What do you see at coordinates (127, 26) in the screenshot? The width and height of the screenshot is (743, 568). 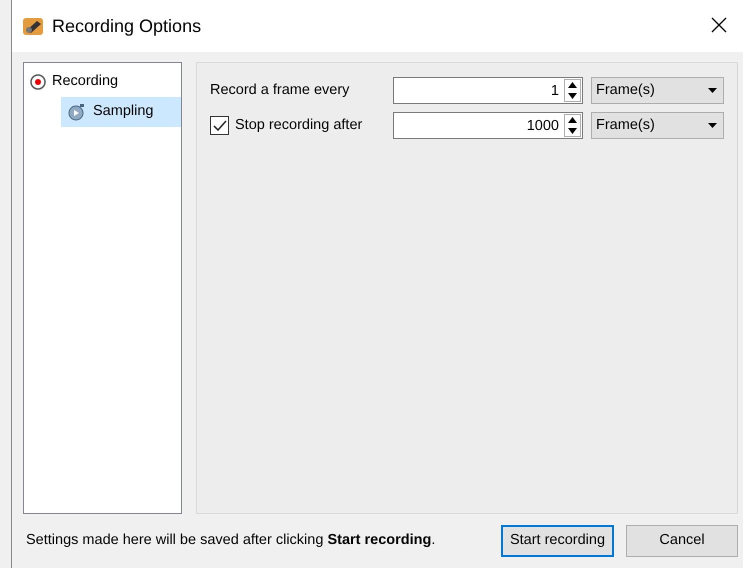 I see `window-title: Recording Options` at bounding box center [127, 26].